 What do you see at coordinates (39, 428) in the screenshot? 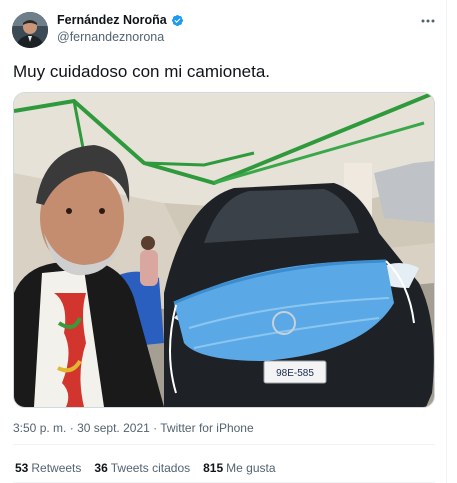
I see `tweet-time: 3:50 p. m.` at bounding box center [39, 428].